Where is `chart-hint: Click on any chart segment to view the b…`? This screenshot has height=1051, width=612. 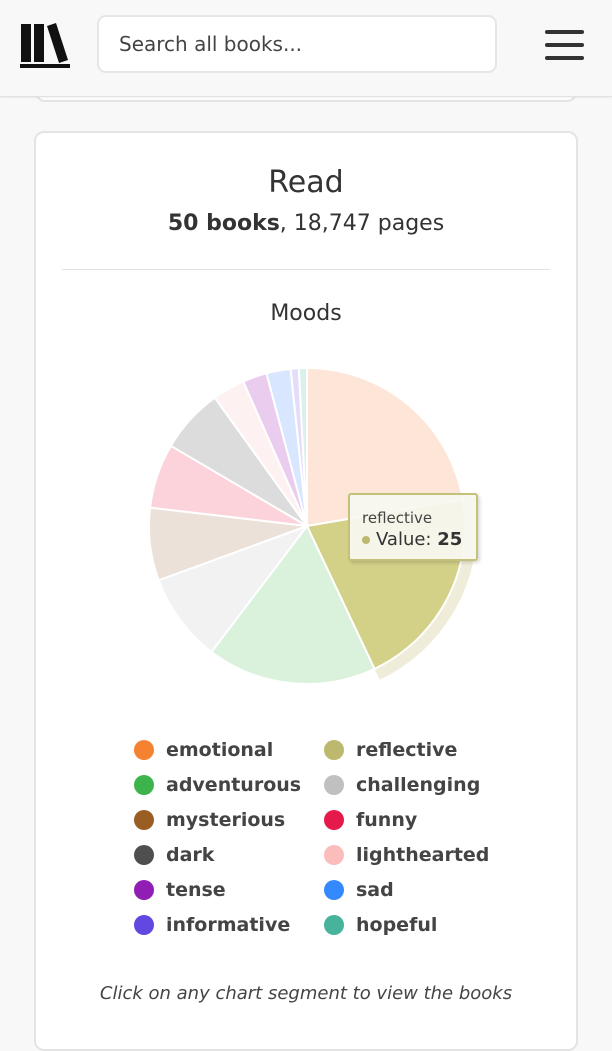
chart-hint: Click on any chart segment to view the b… is located at coordinates (306, 993).